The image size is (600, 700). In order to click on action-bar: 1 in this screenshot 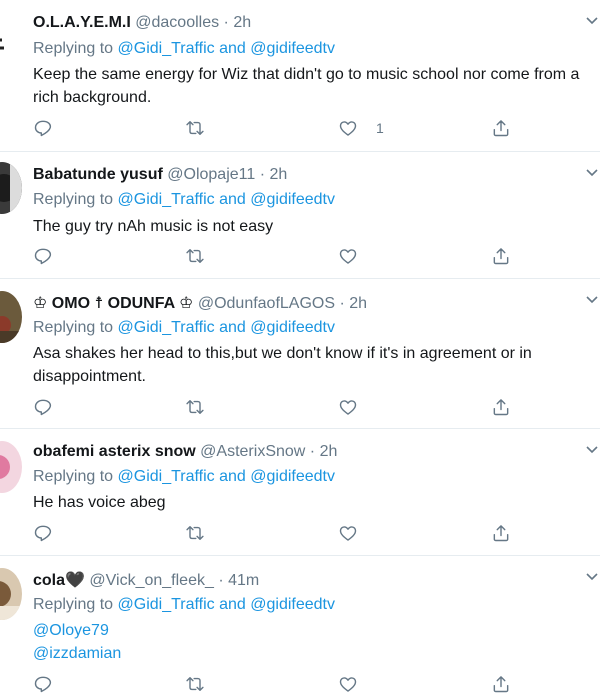, I will do `click(316, 128)`.